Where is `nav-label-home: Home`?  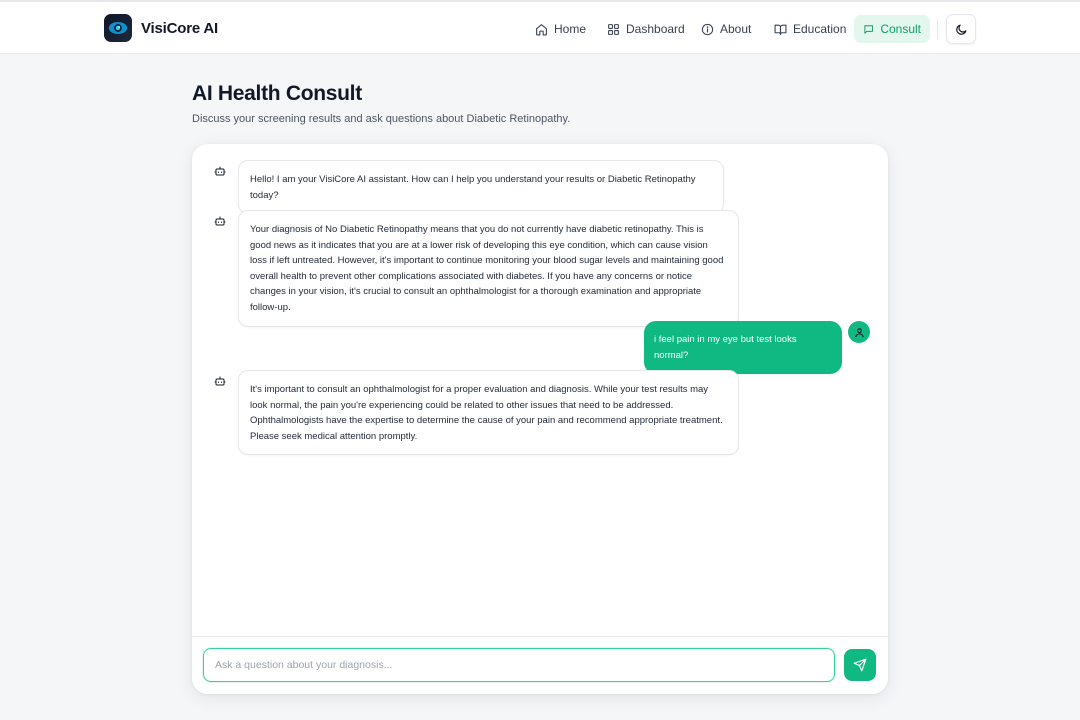 nav-label-home: Home is located at coordinates (570, 29).